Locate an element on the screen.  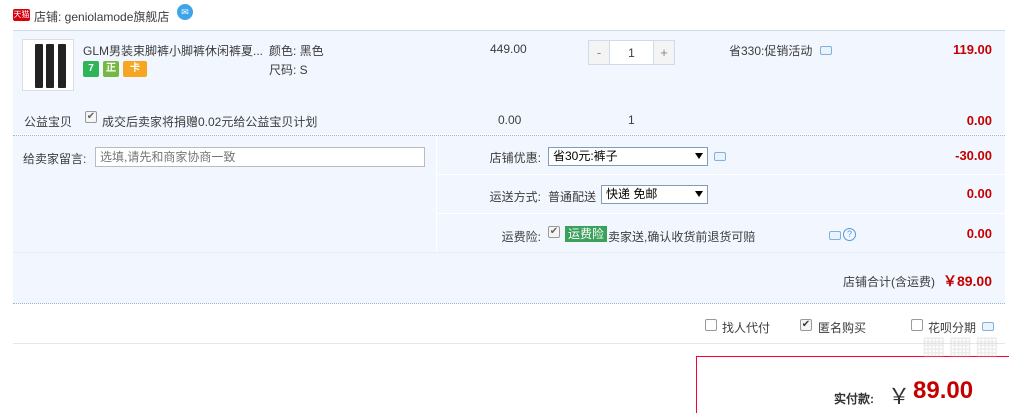
tmall-icon: 天猫 is located at coordinates (21, 15).